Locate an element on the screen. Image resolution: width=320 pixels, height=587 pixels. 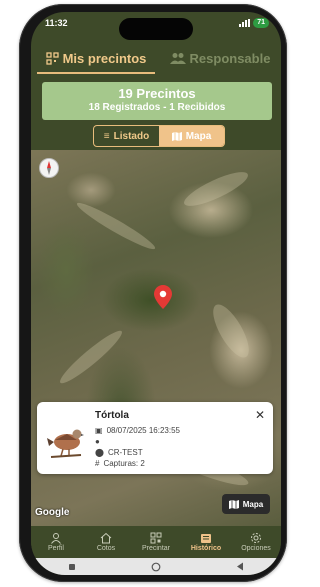
recents-icon is located at coordinates (72, 567).